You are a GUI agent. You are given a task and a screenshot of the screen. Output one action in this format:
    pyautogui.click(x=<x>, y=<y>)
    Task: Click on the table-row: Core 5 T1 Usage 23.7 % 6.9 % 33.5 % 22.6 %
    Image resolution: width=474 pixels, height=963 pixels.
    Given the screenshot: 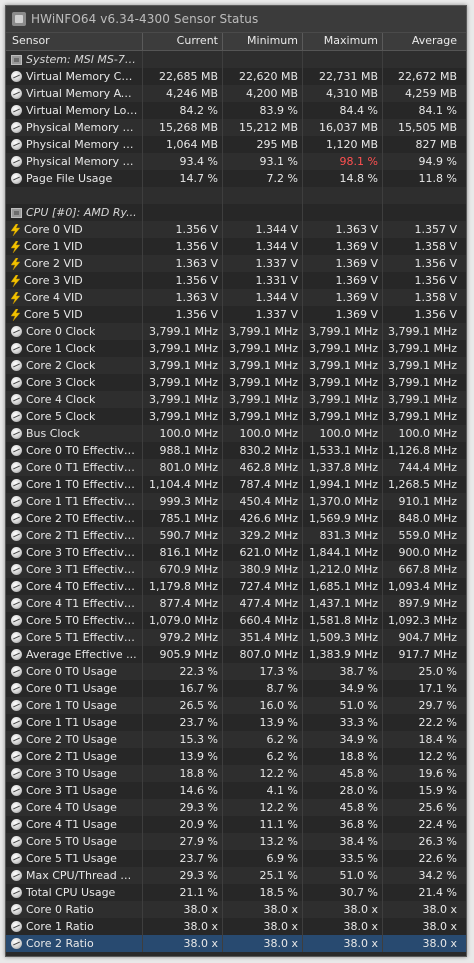 What is the action you would take?
    pyautogui.click(x=236, y=858)
    